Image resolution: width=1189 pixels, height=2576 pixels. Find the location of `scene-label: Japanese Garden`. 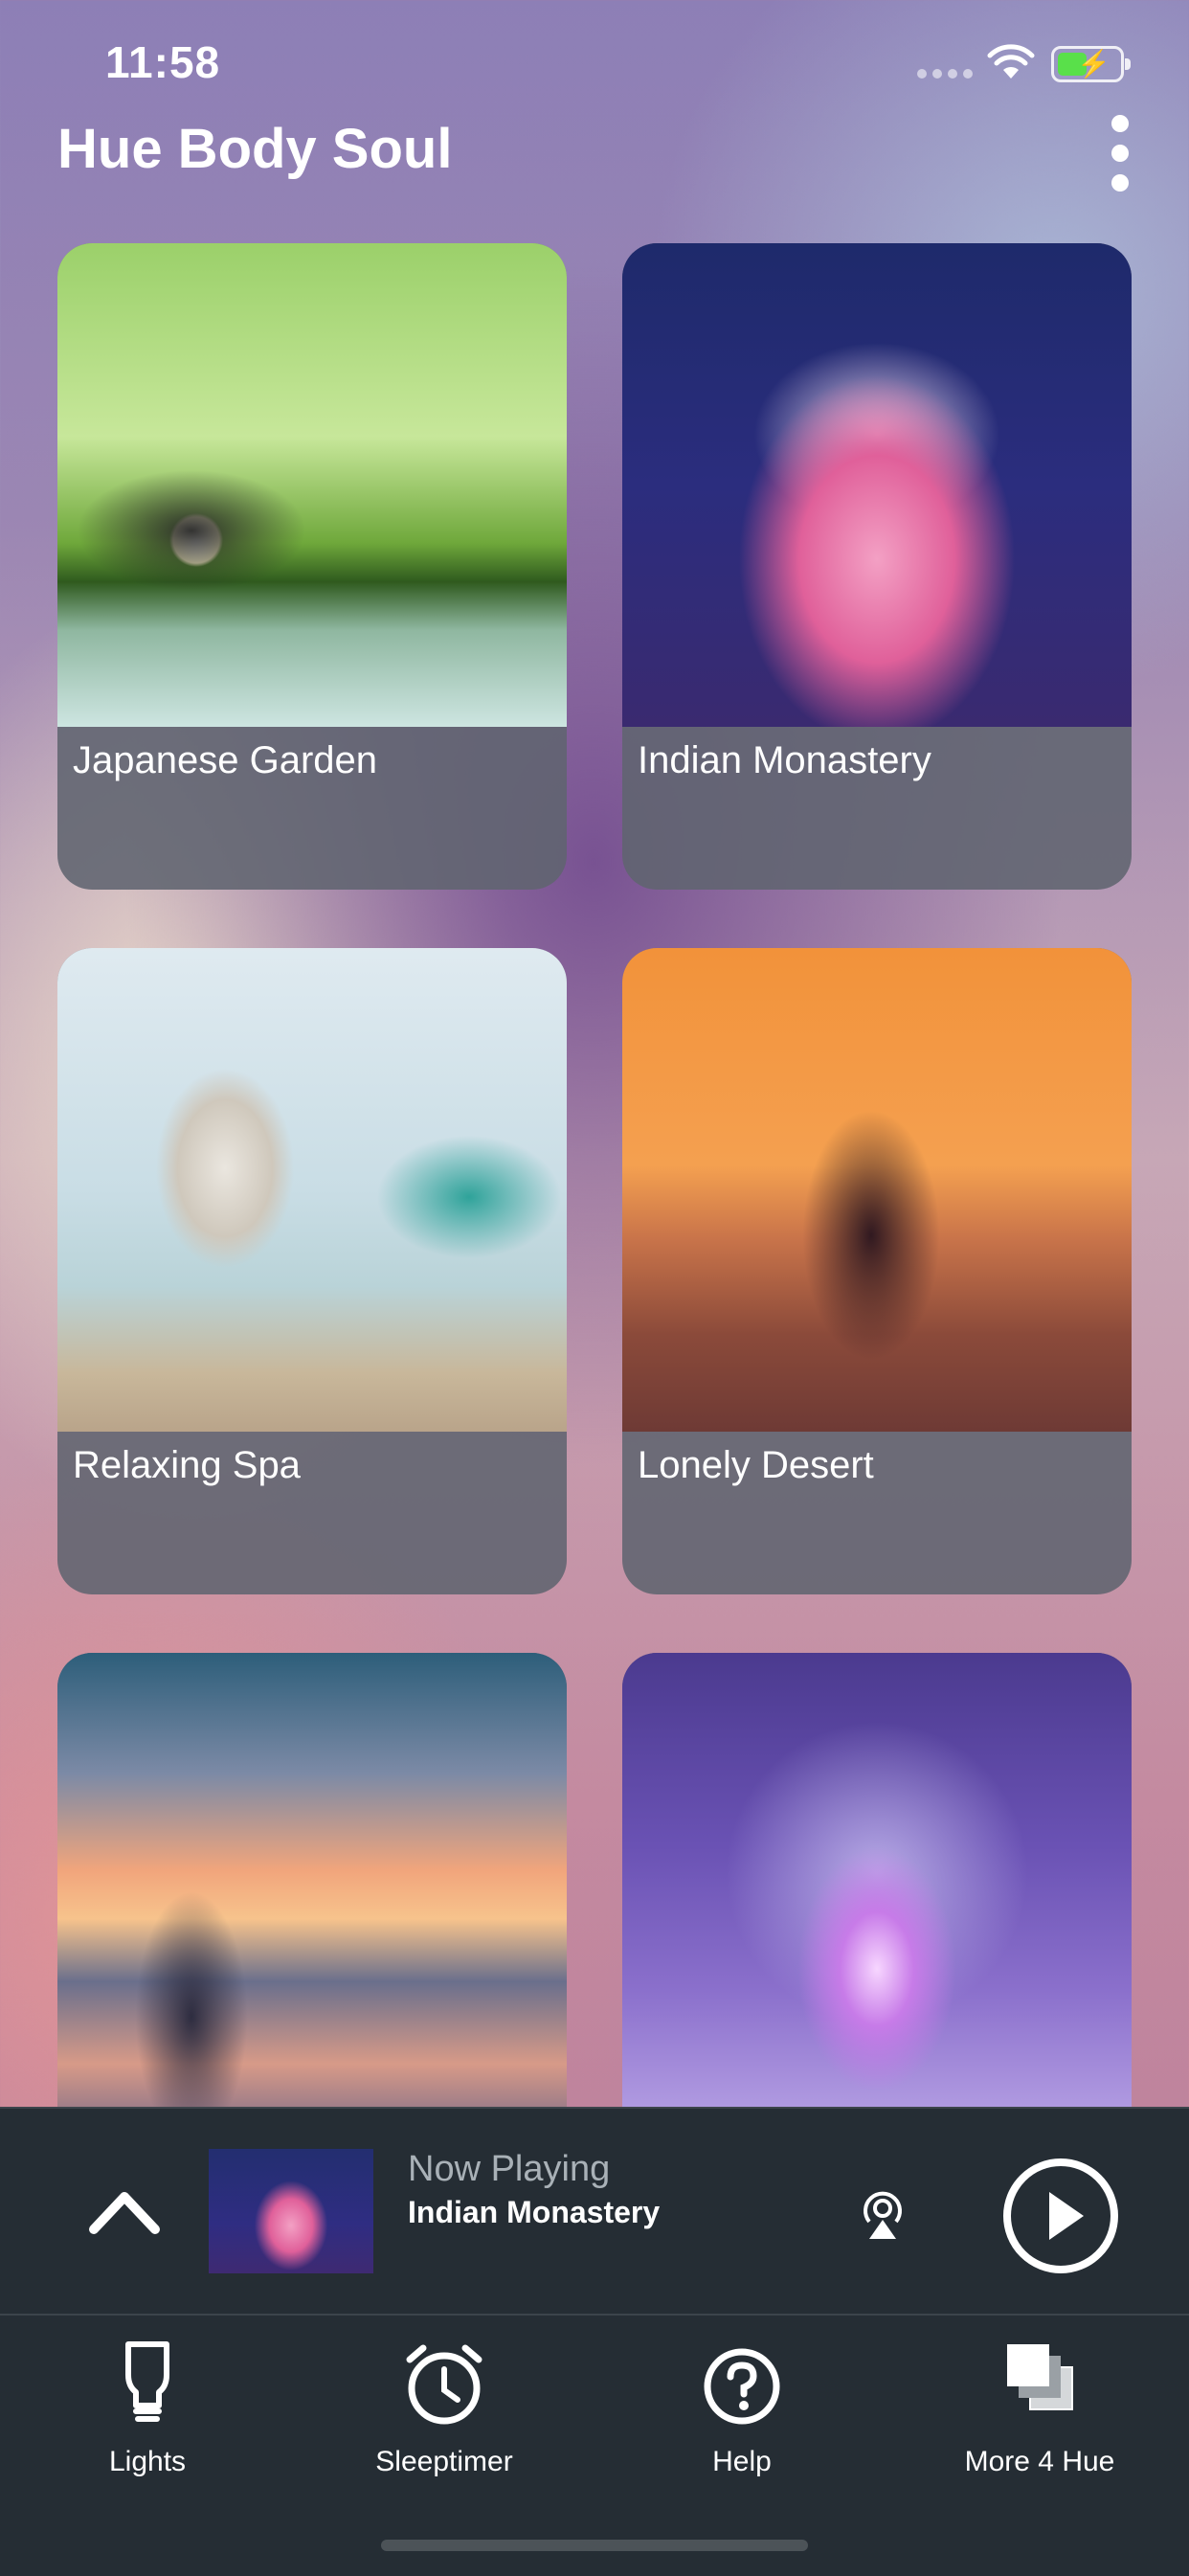

scene-label: Japanese Garden is located at coordinates (225, 760).